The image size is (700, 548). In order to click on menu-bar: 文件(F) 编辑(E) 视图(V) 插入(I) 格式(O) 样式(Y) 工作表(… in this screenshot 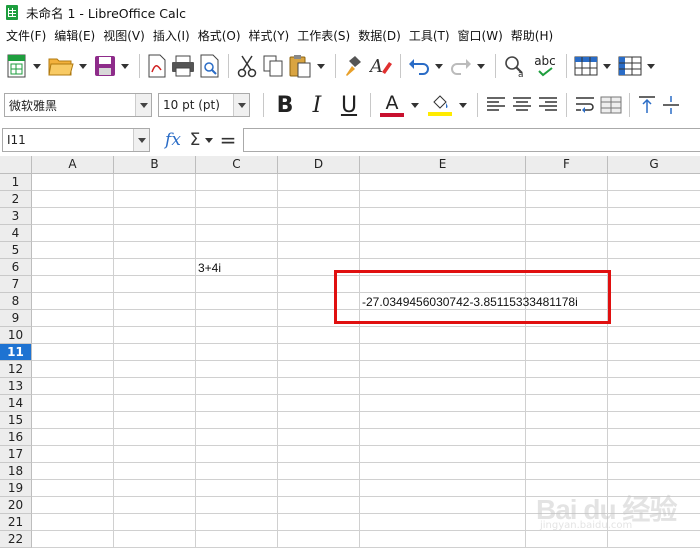, I will do `click(350, 35)`.